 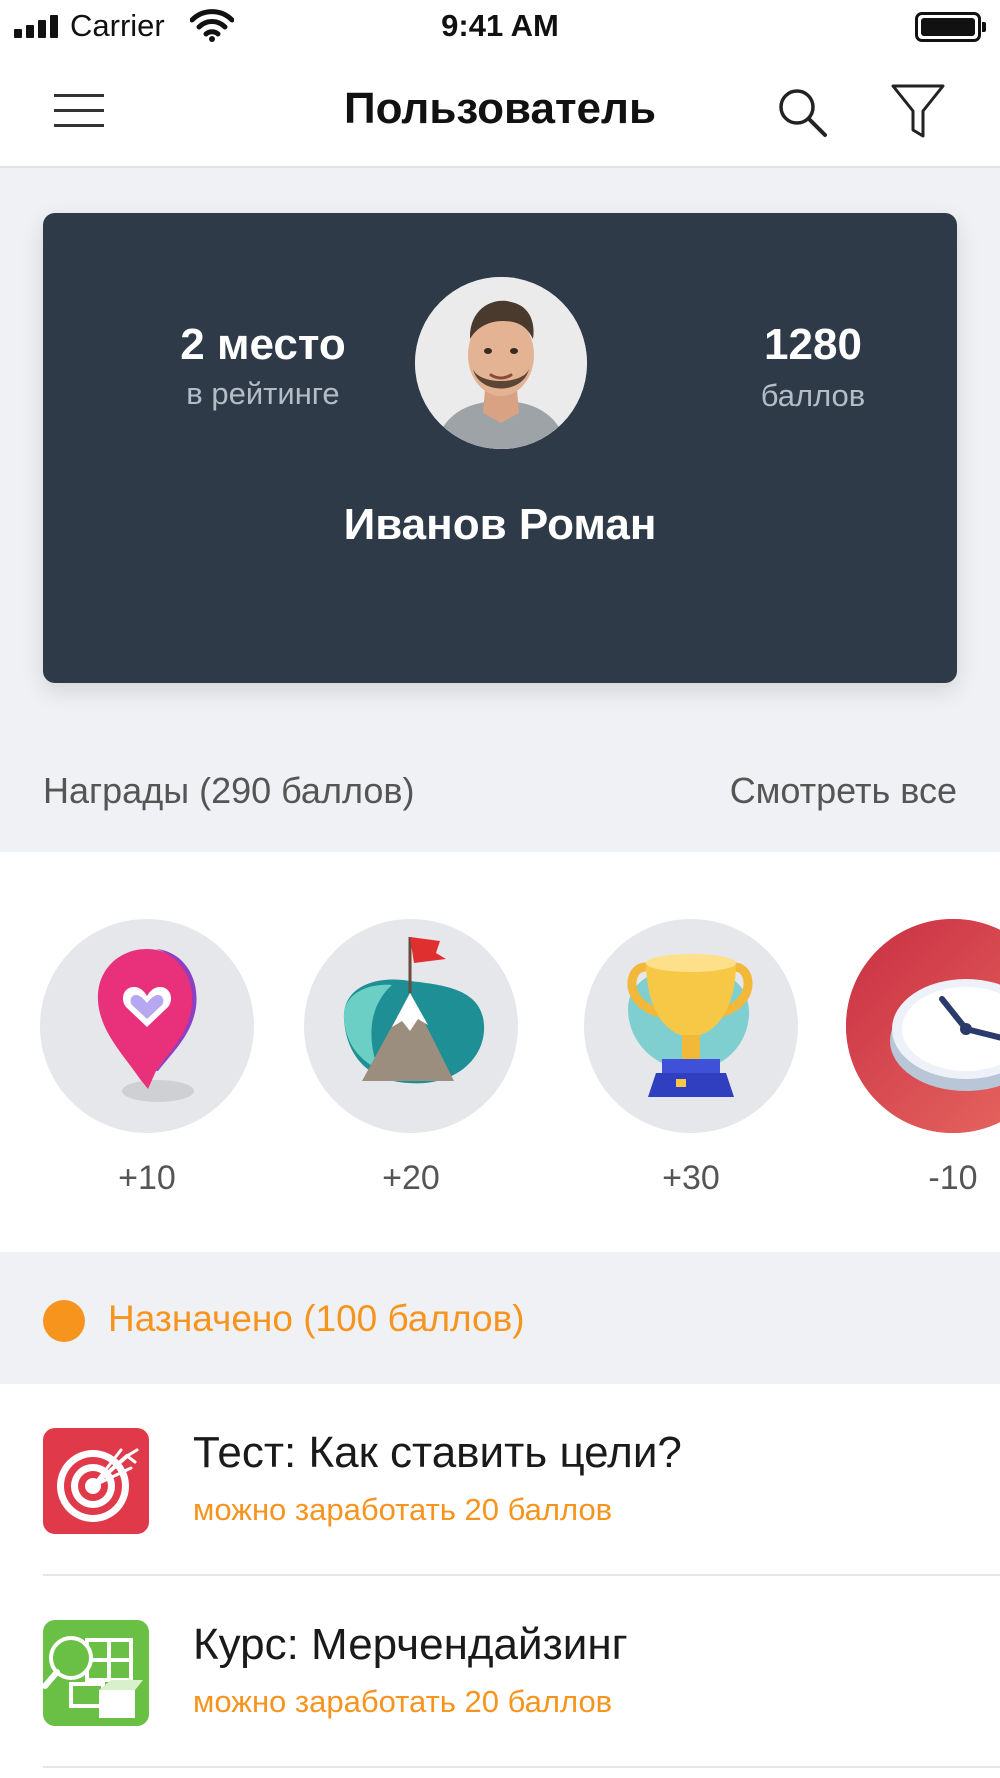 I want to click on battery-icon, so click(x=950, y=27).